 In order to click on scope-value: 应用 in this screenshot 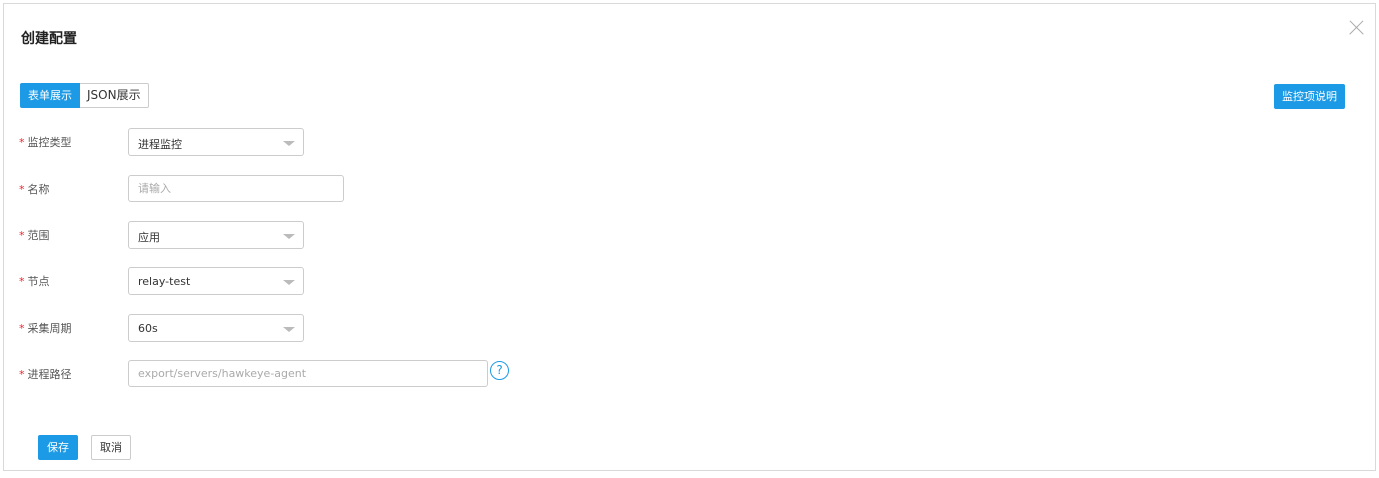, I will do `click(149, 237)`.